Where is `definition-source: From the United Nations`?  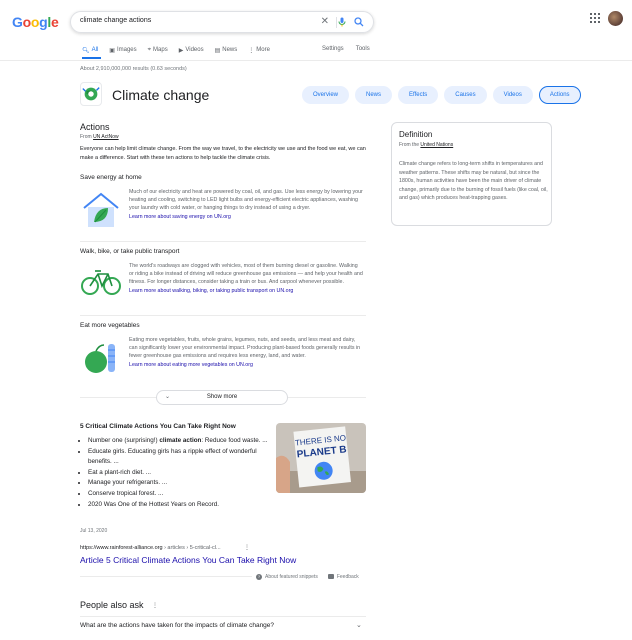 definition-source: From the United Nations is located at coordinates (426, 145).